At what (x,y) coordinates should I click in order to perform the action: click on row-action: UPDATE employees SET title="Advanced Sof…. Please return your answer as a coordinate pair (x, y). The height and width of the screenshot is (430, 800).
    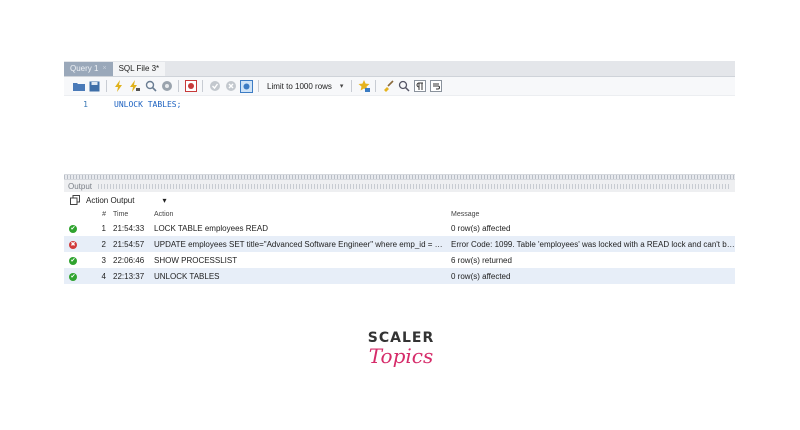
    Looking at the image, I should click on (299, 244).